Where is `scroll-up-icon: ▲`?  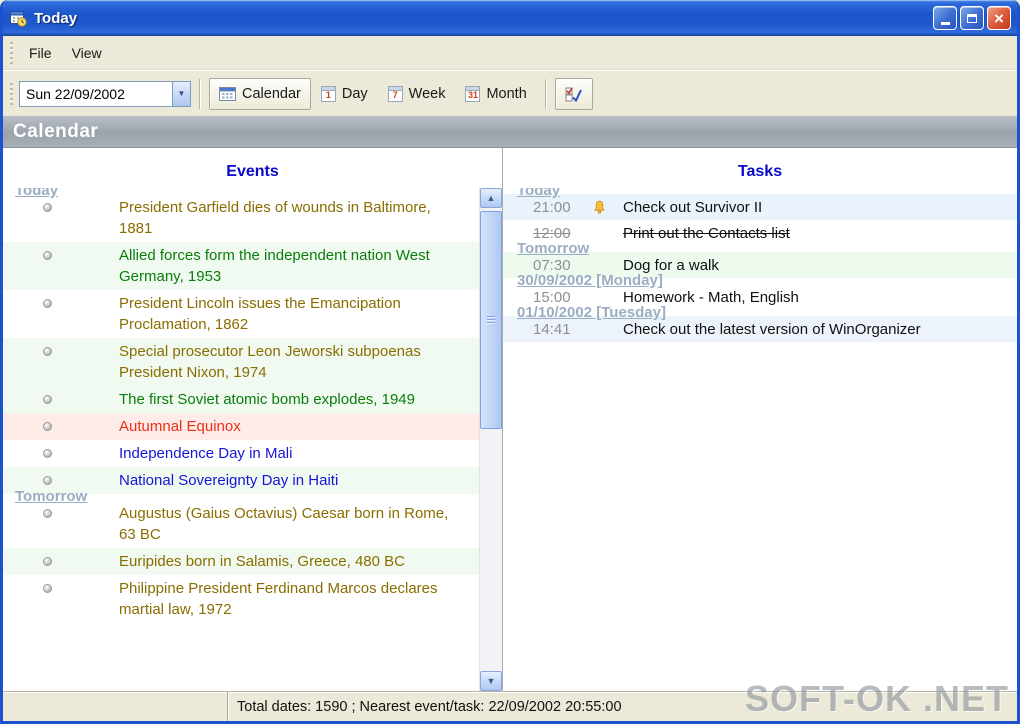
scroll-up-icon: ▲ is located at coordinates (491, 198).